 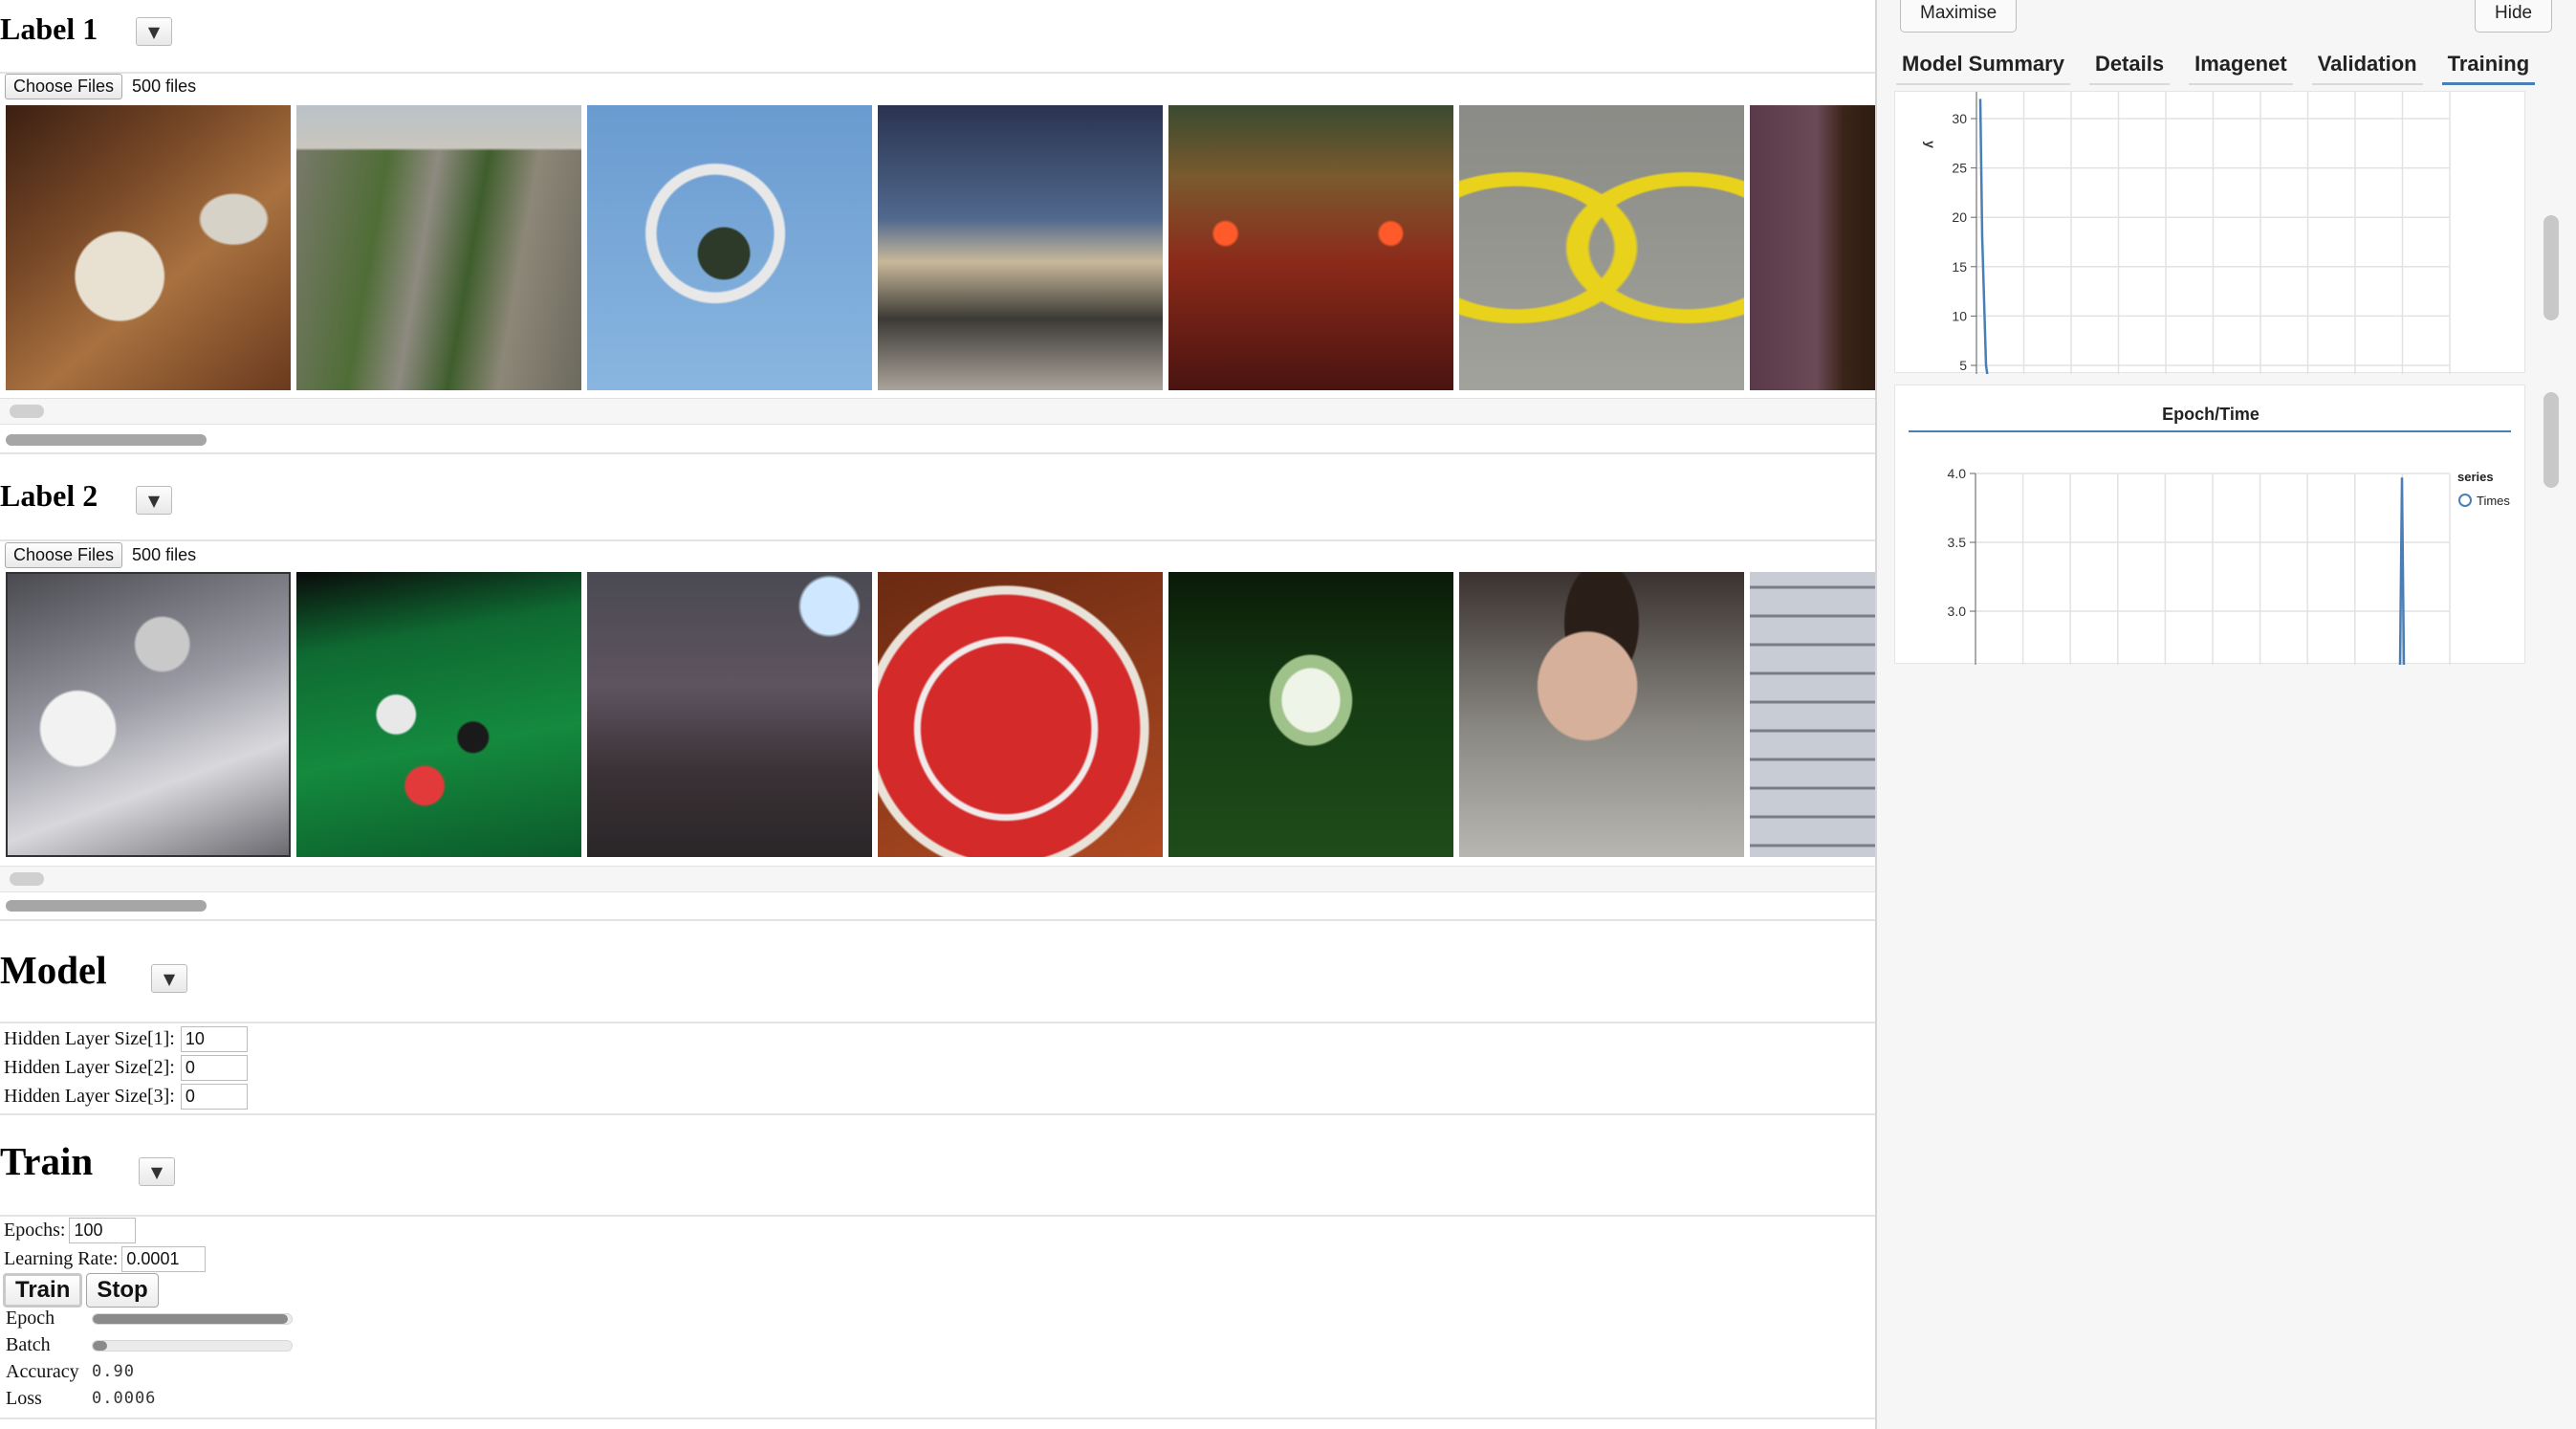 What do you see at coordinates (100, 1346) in the screenshot?
I see `batch-progress-fill` at bounding box center [100, 1346].